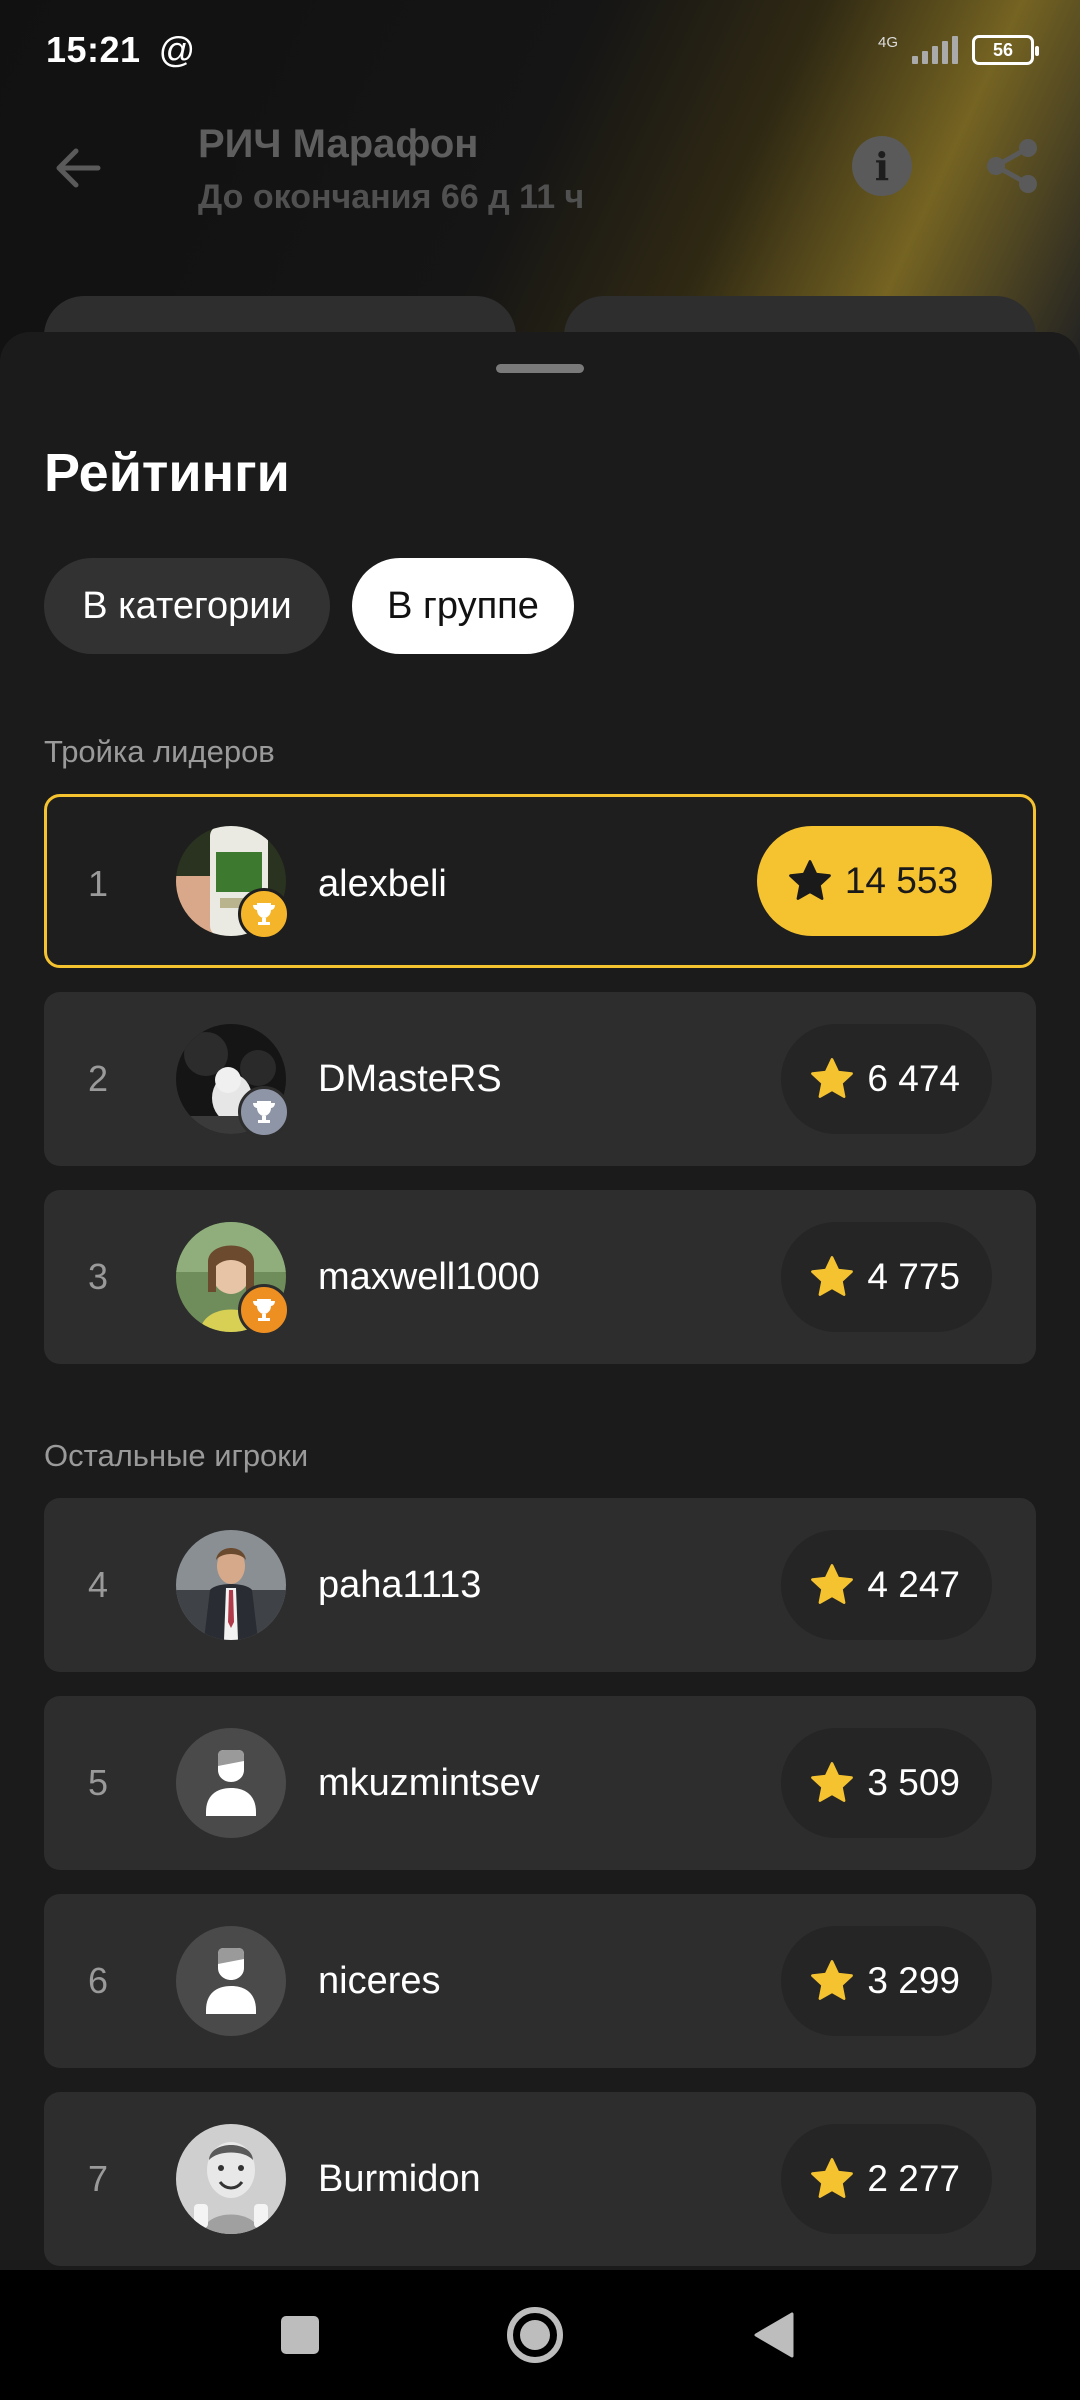 The height and width of the screenshot is (2400, 1080). I want to click on app-subtitle: До окончания 66 д 11 ч, so click(391, 197).